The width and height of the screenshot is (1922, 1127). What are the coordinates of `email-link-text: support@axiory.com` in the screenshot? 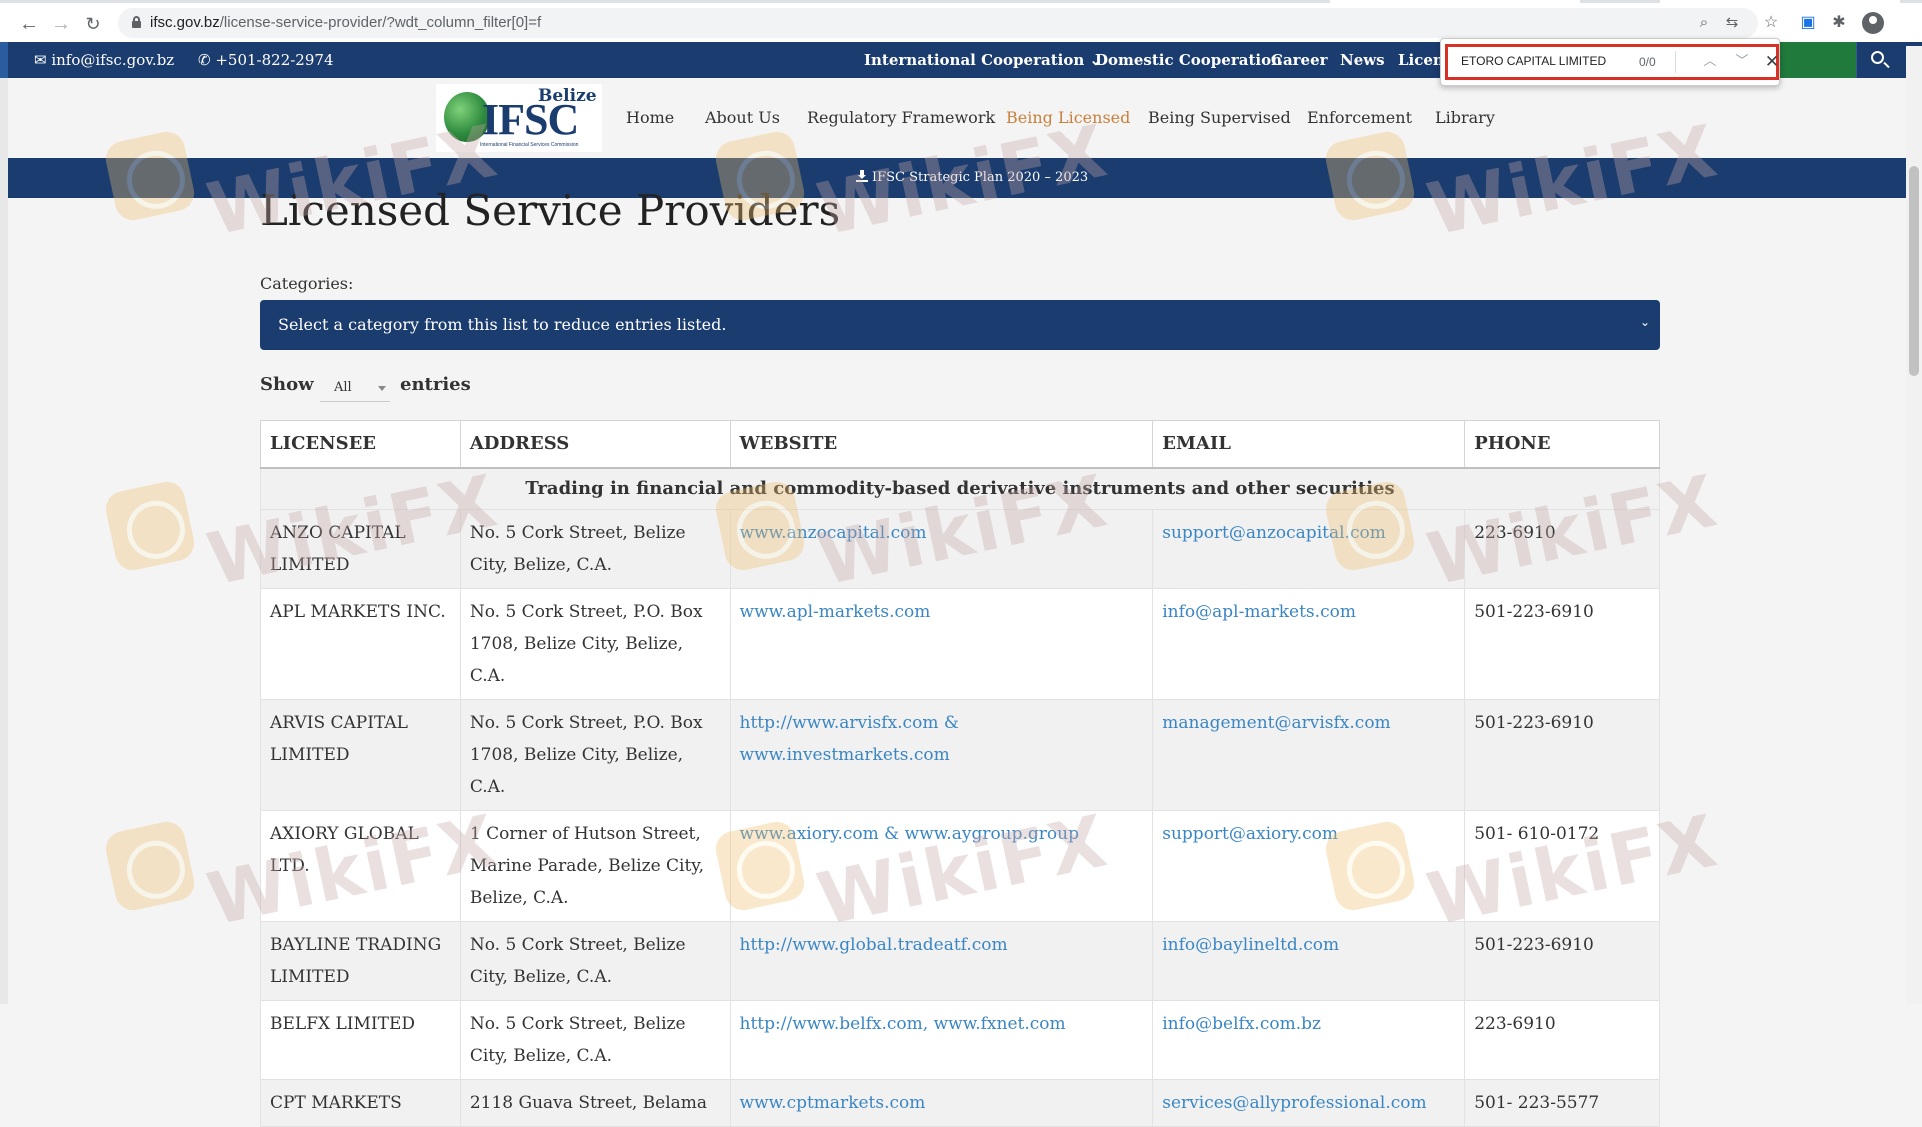 It's located at (1250, 834).